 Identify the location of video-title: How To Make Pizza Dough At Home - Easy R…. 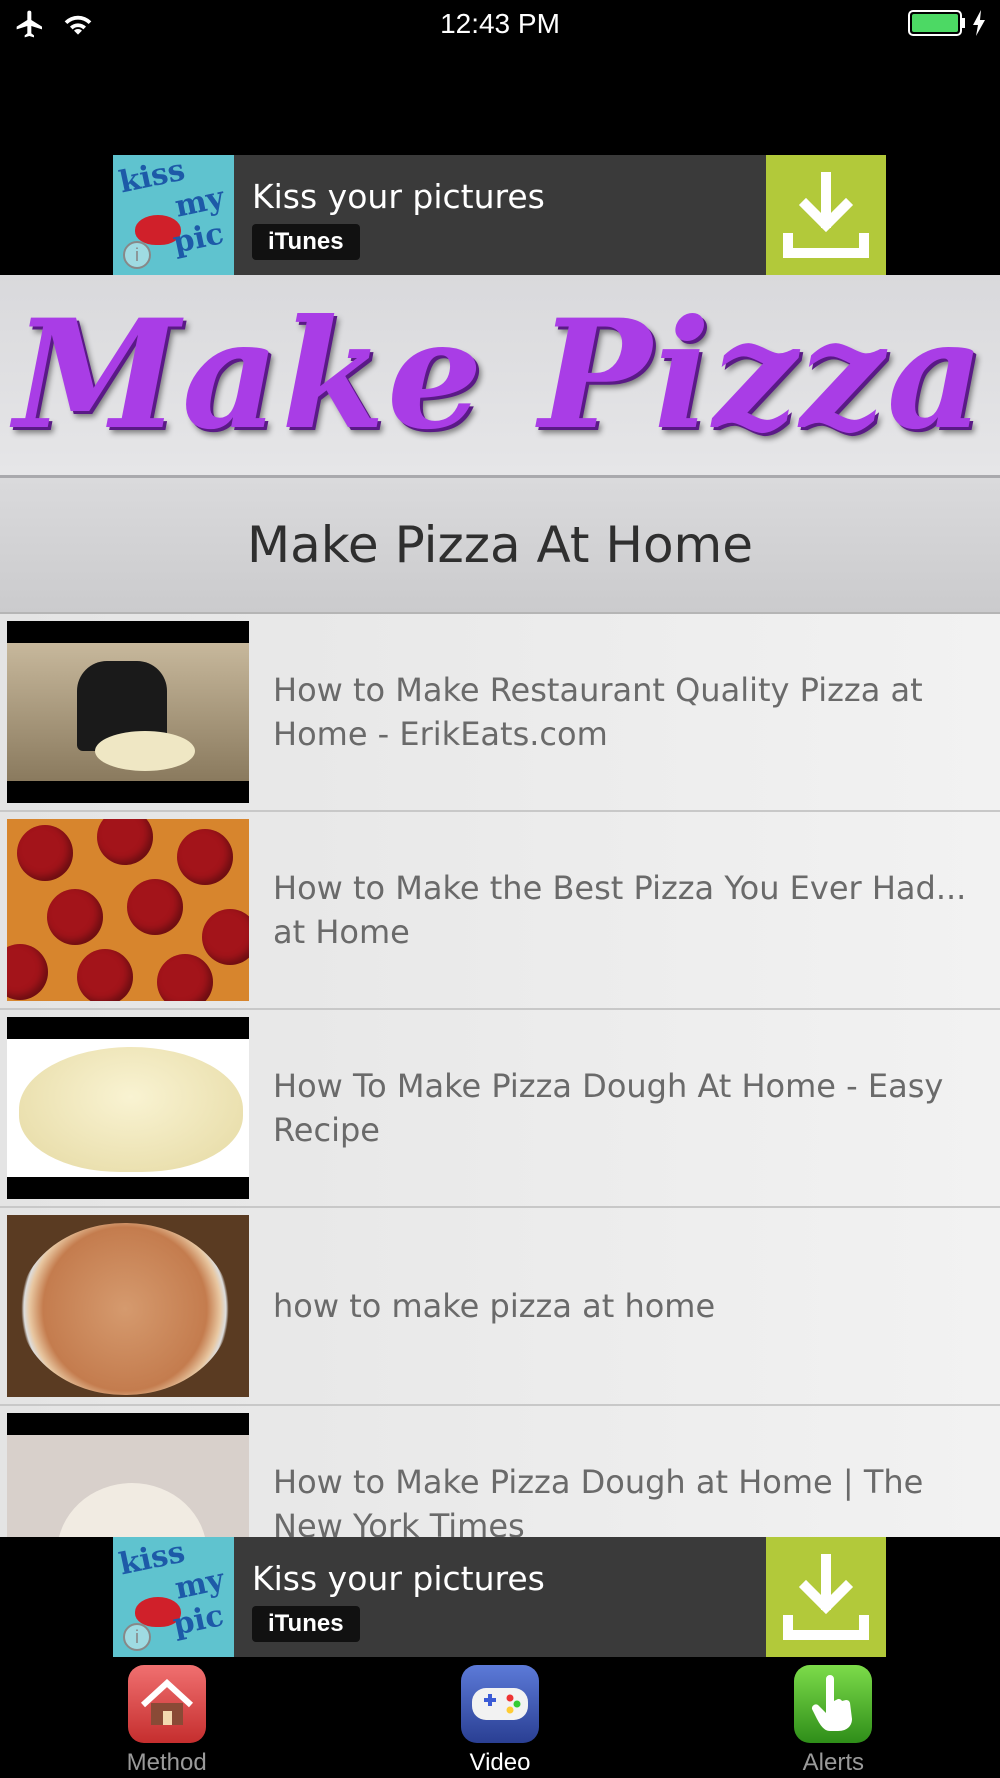
(608, 1108).